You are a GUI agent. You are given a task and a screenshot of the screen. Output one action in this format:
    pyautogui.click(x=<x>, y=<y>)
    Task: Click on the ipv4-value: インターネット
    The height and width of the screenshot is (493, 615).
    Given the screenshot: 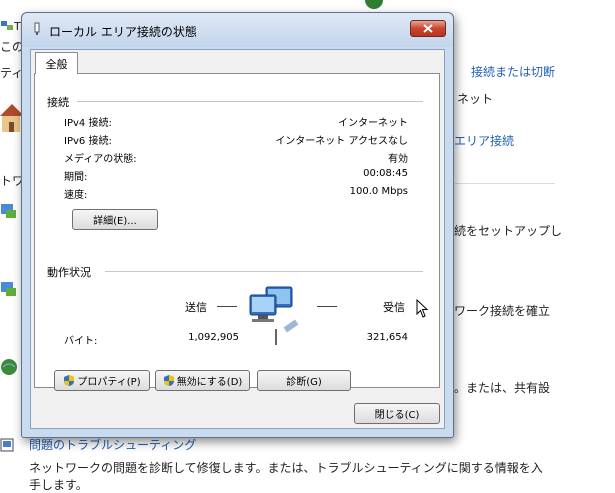 What is the action you would take?
    pyautogui.click(x=373, y=123)
    